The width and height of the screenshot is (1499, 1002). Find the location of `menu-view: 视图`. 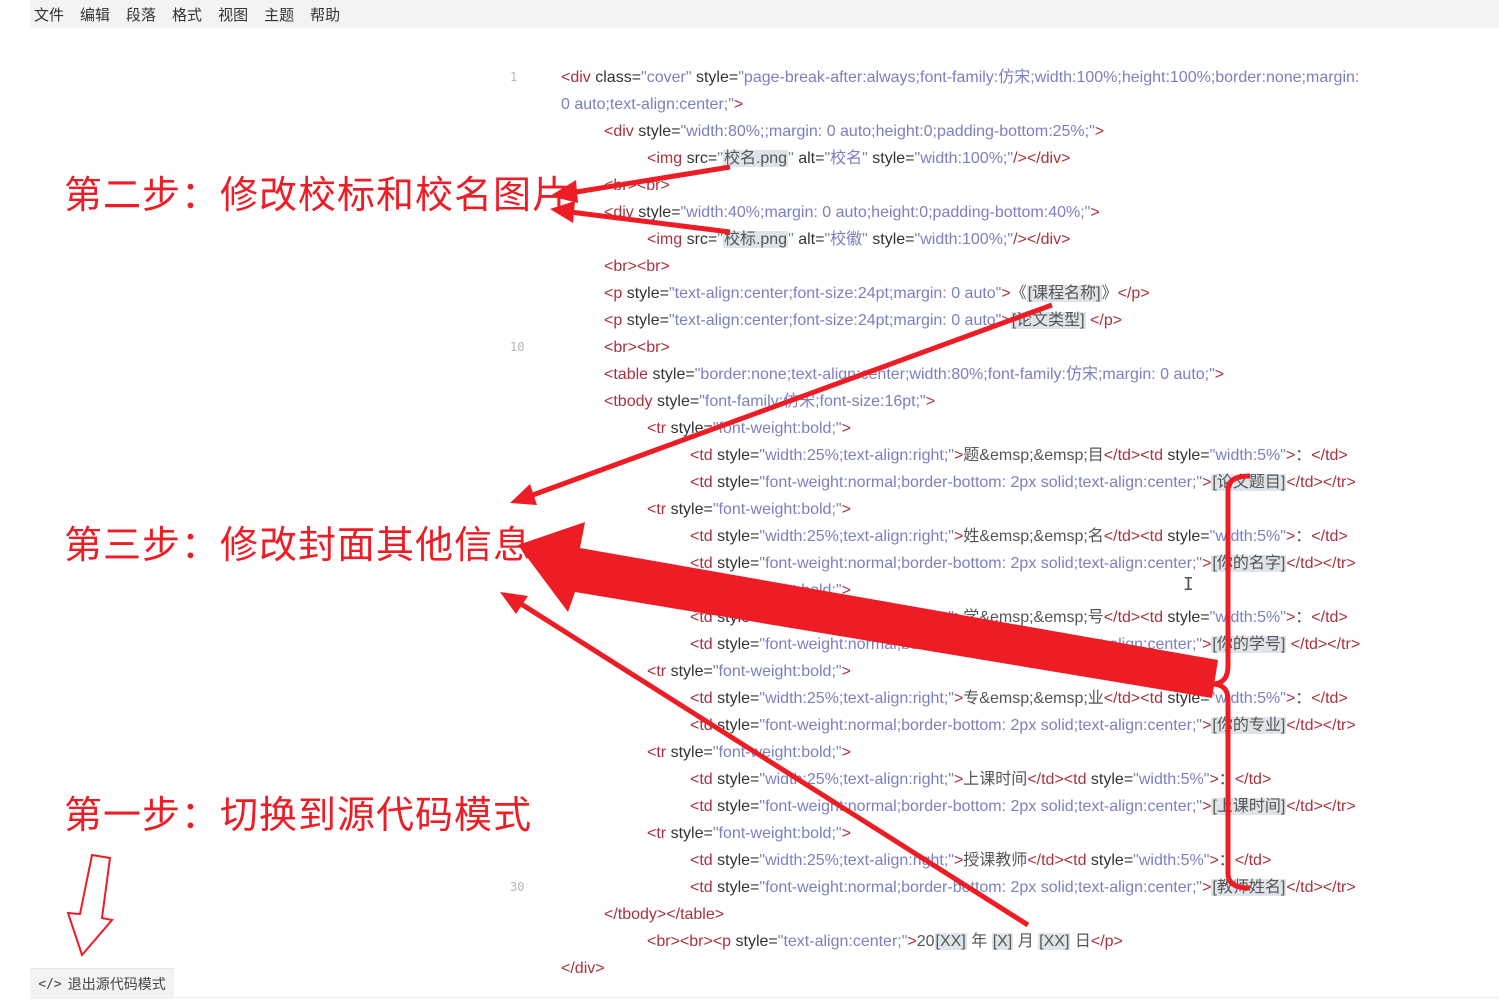

menu-view: 视图 is located at coordinates (233, 14).